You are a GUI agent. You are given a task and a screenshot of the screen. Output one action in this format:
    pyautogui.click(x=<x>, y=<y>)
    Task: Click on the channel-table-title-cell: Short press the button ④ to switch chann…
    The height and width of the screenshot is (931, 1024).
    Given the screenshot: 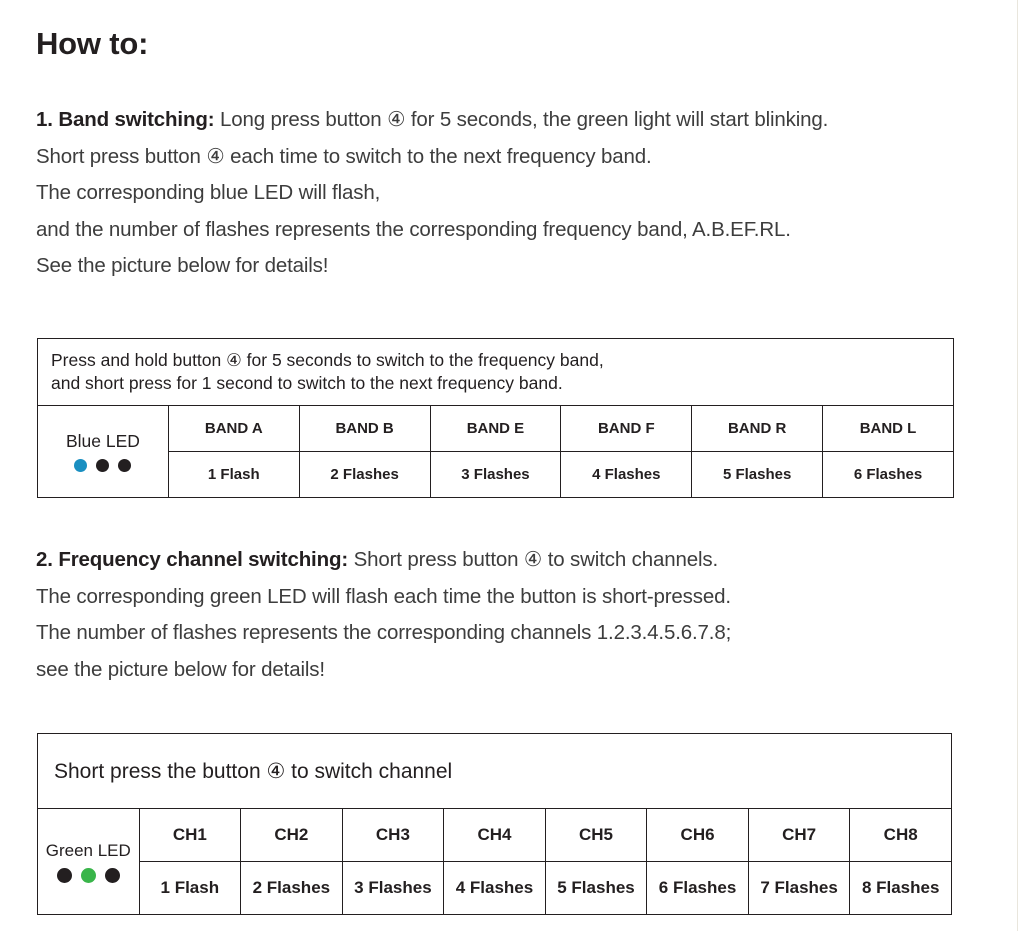 What is the action you would take?
    pyautogui.click(x=494, y=771)
    